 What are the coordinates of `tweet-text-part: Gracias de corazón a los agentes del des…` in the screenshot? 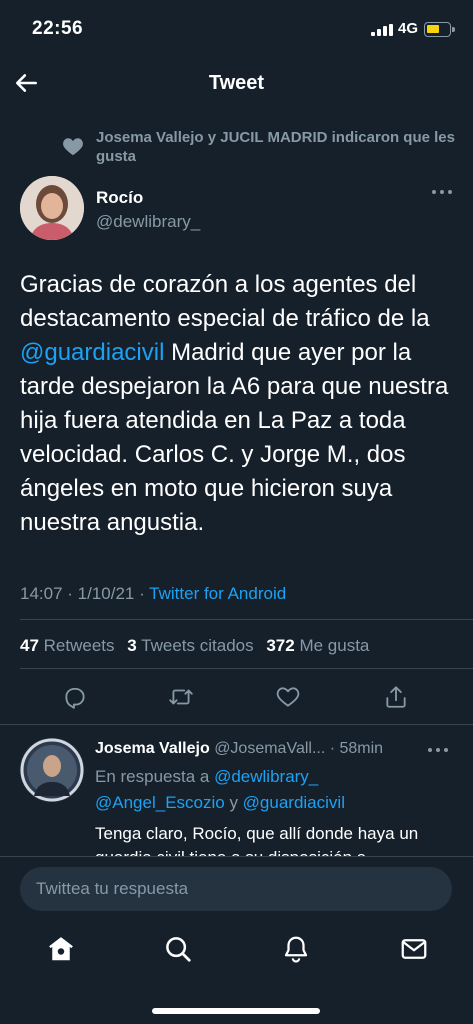 It's located at (225, 301).